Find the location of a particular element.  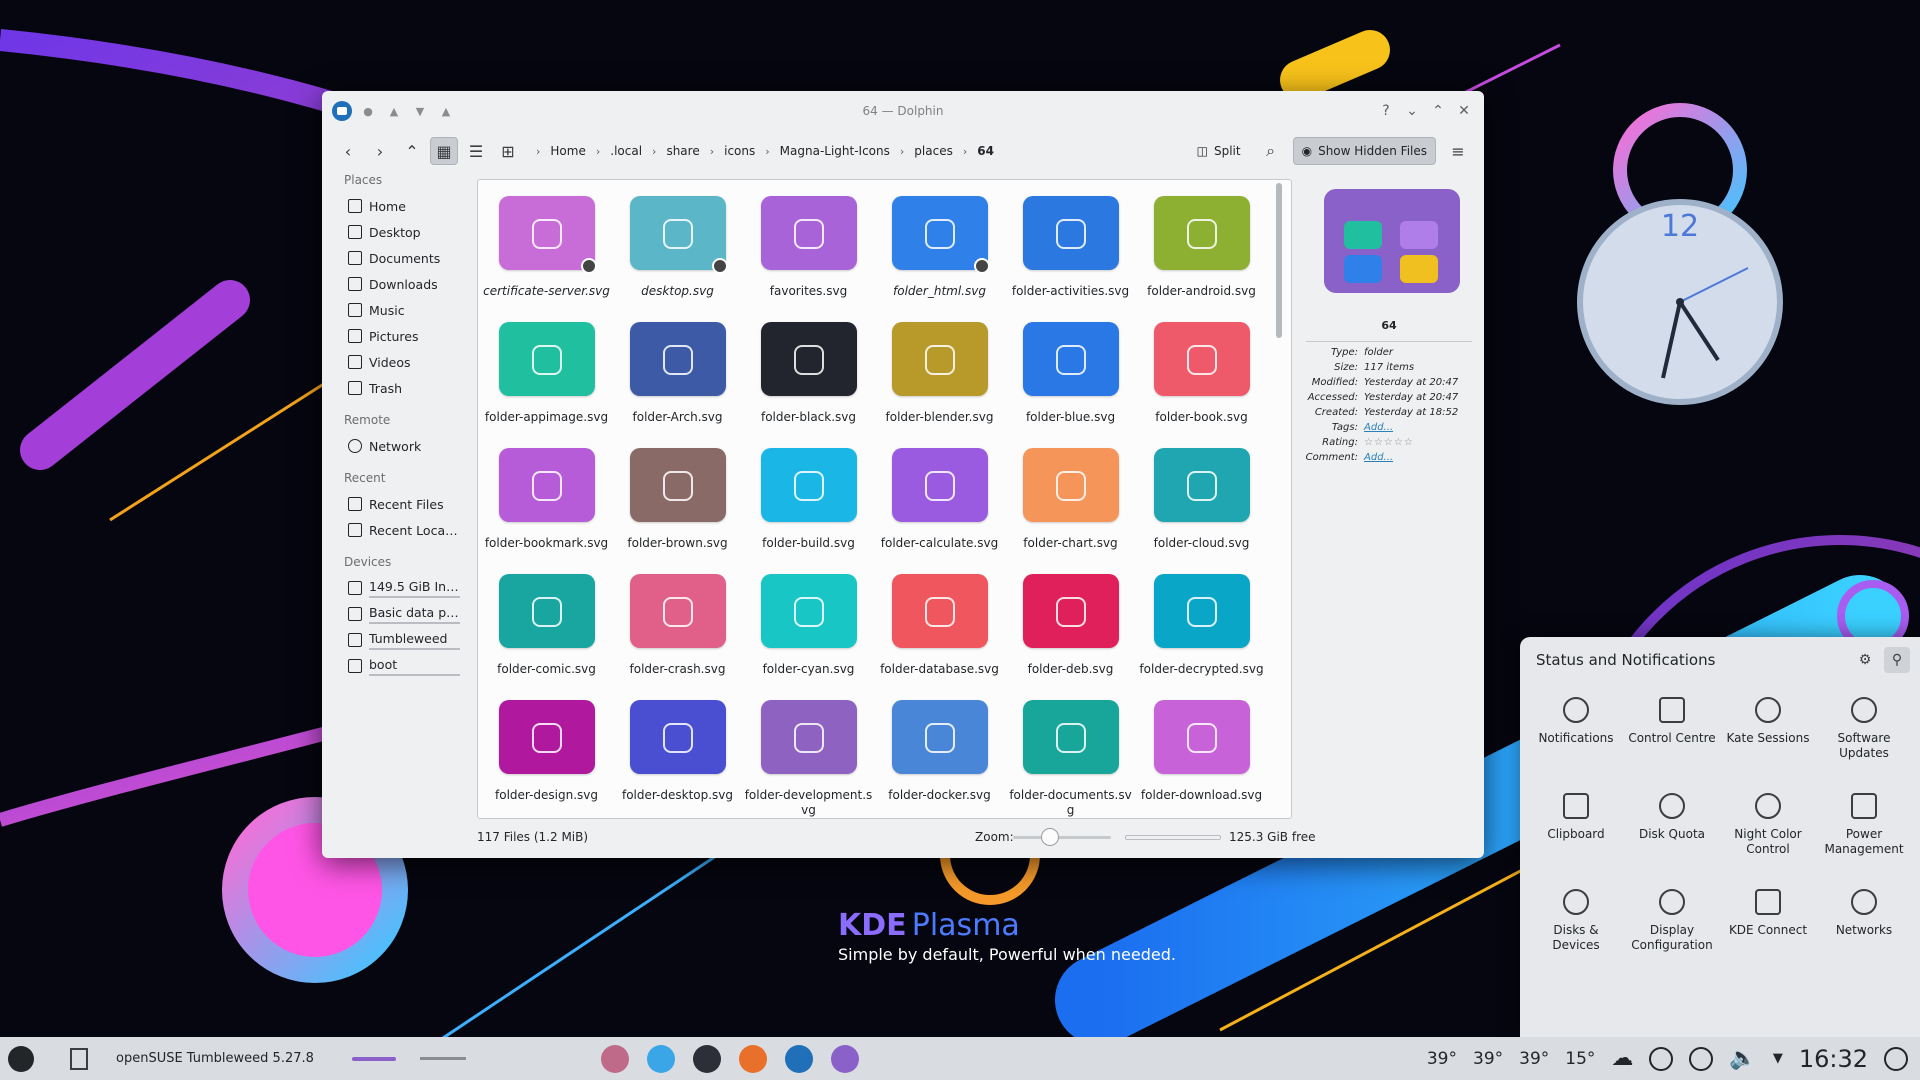

scrollbar-thumb is located at coordinates (1279, 260).